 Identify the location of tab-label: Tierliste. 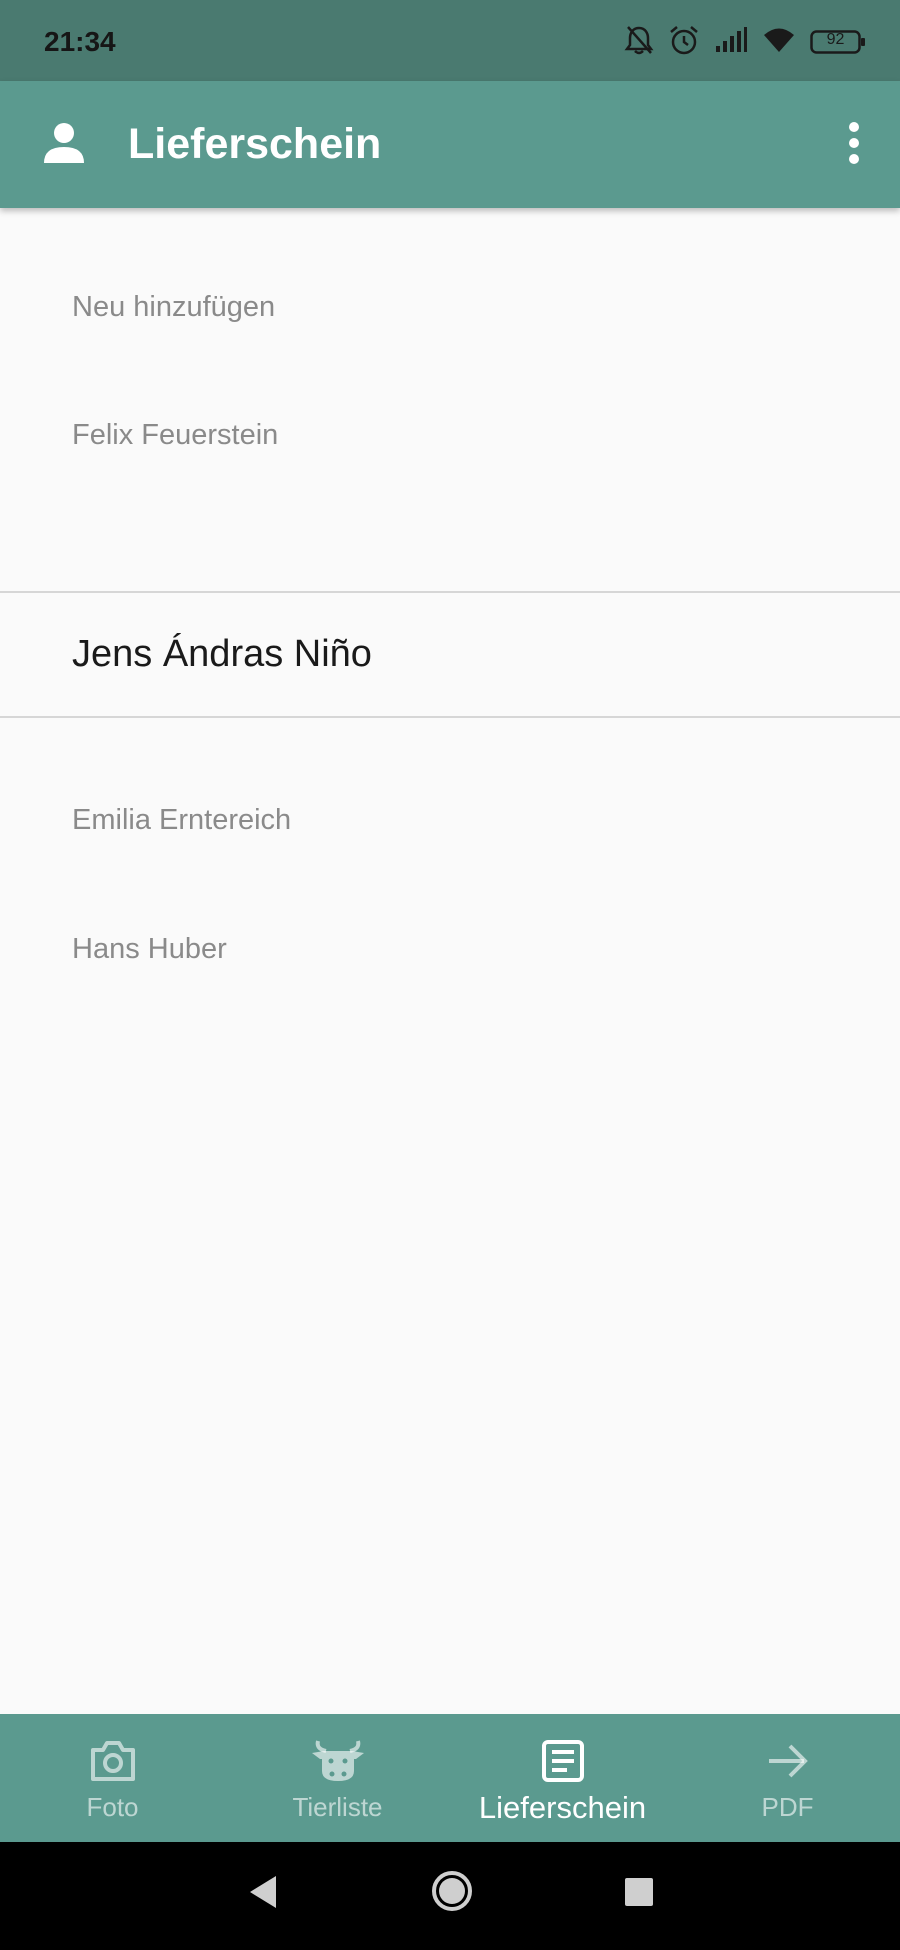
(337, 1807).